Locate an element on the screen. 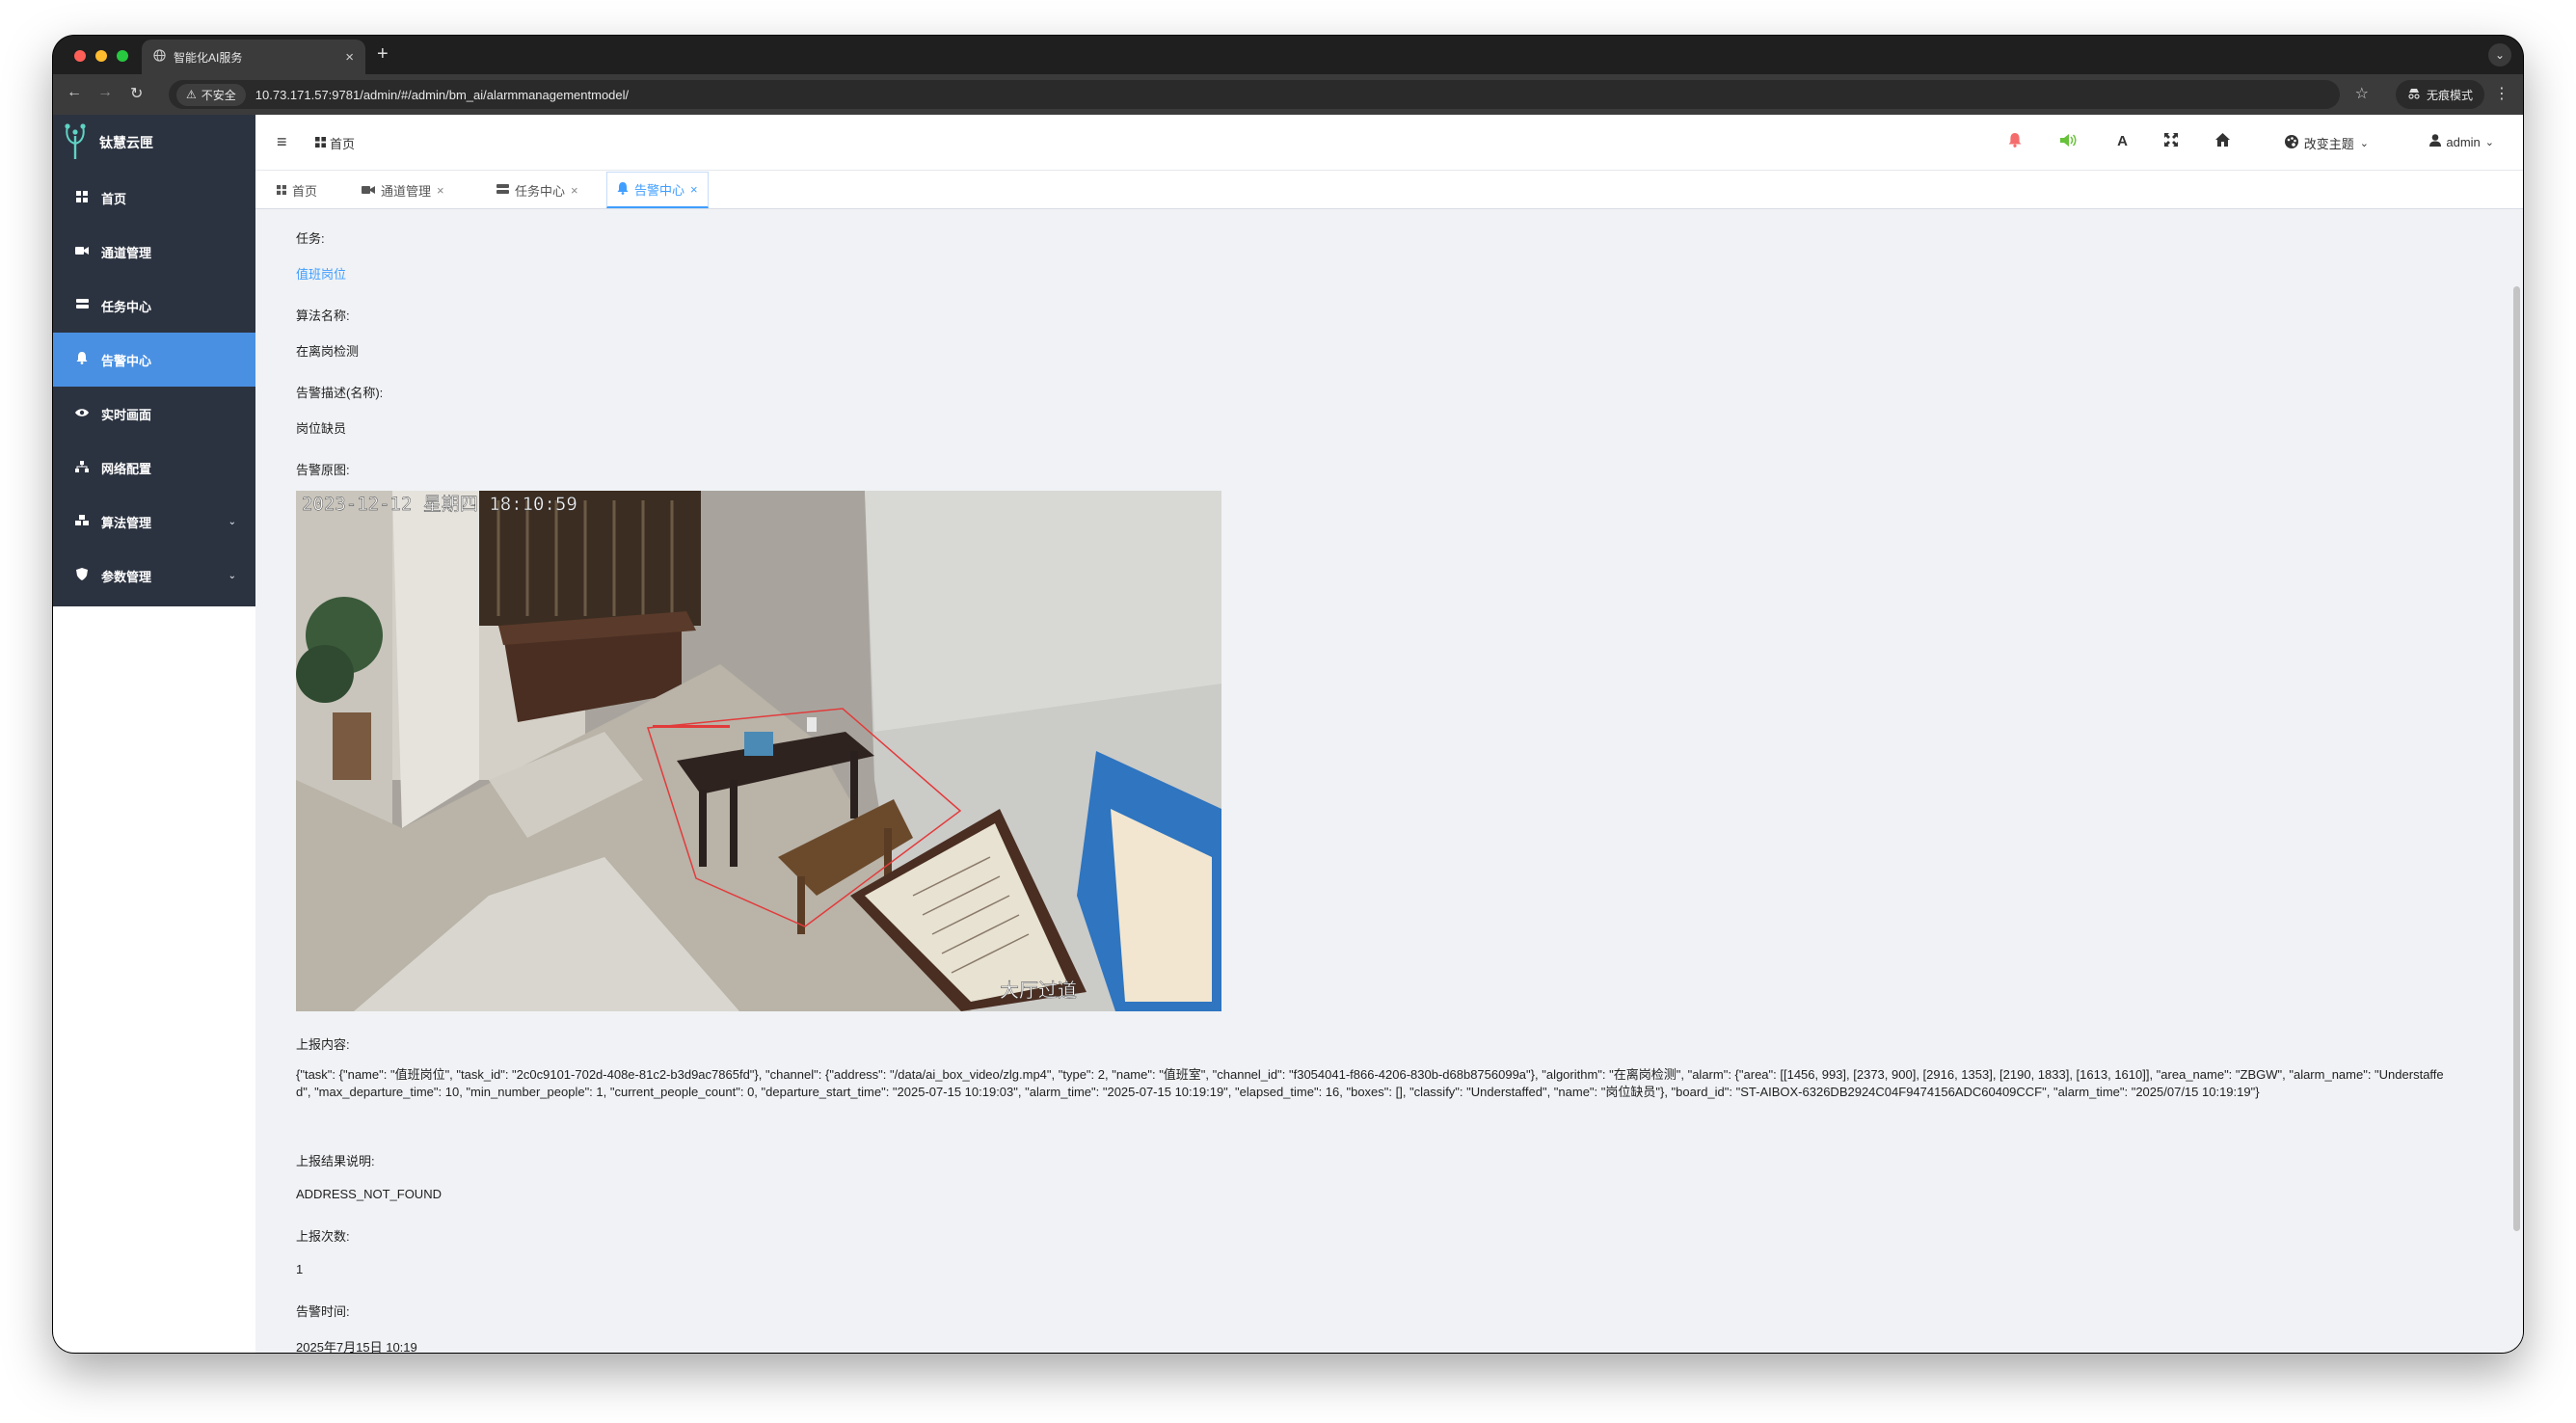  sidebar-item-label: 实时画面 is located at coordinates (127, 415).